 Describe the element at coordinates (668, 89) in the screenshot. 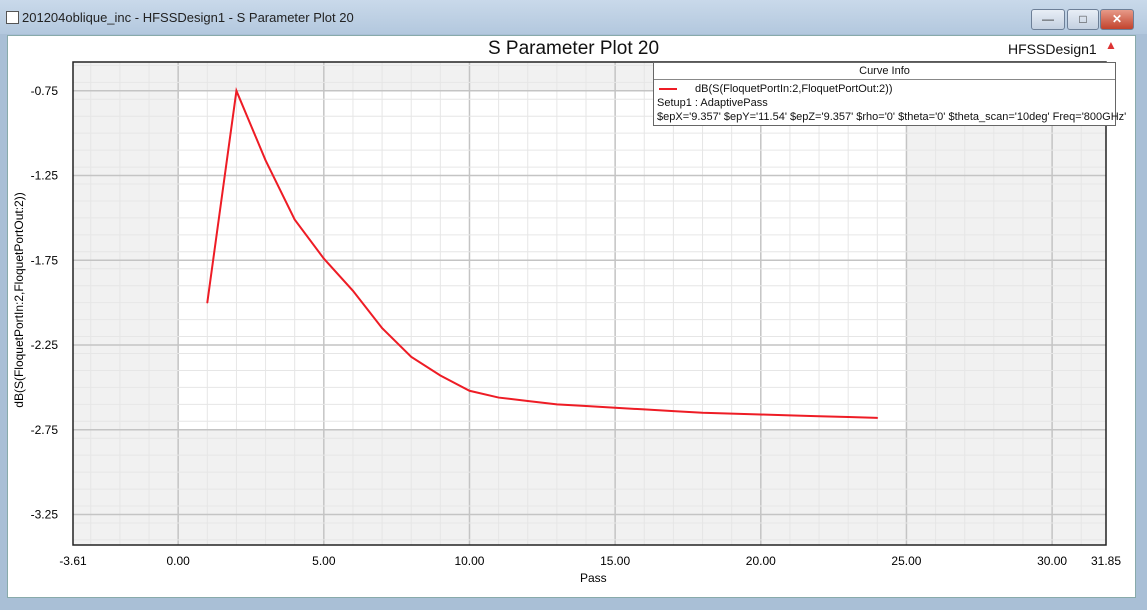

I see `legend-swatch` at that location.